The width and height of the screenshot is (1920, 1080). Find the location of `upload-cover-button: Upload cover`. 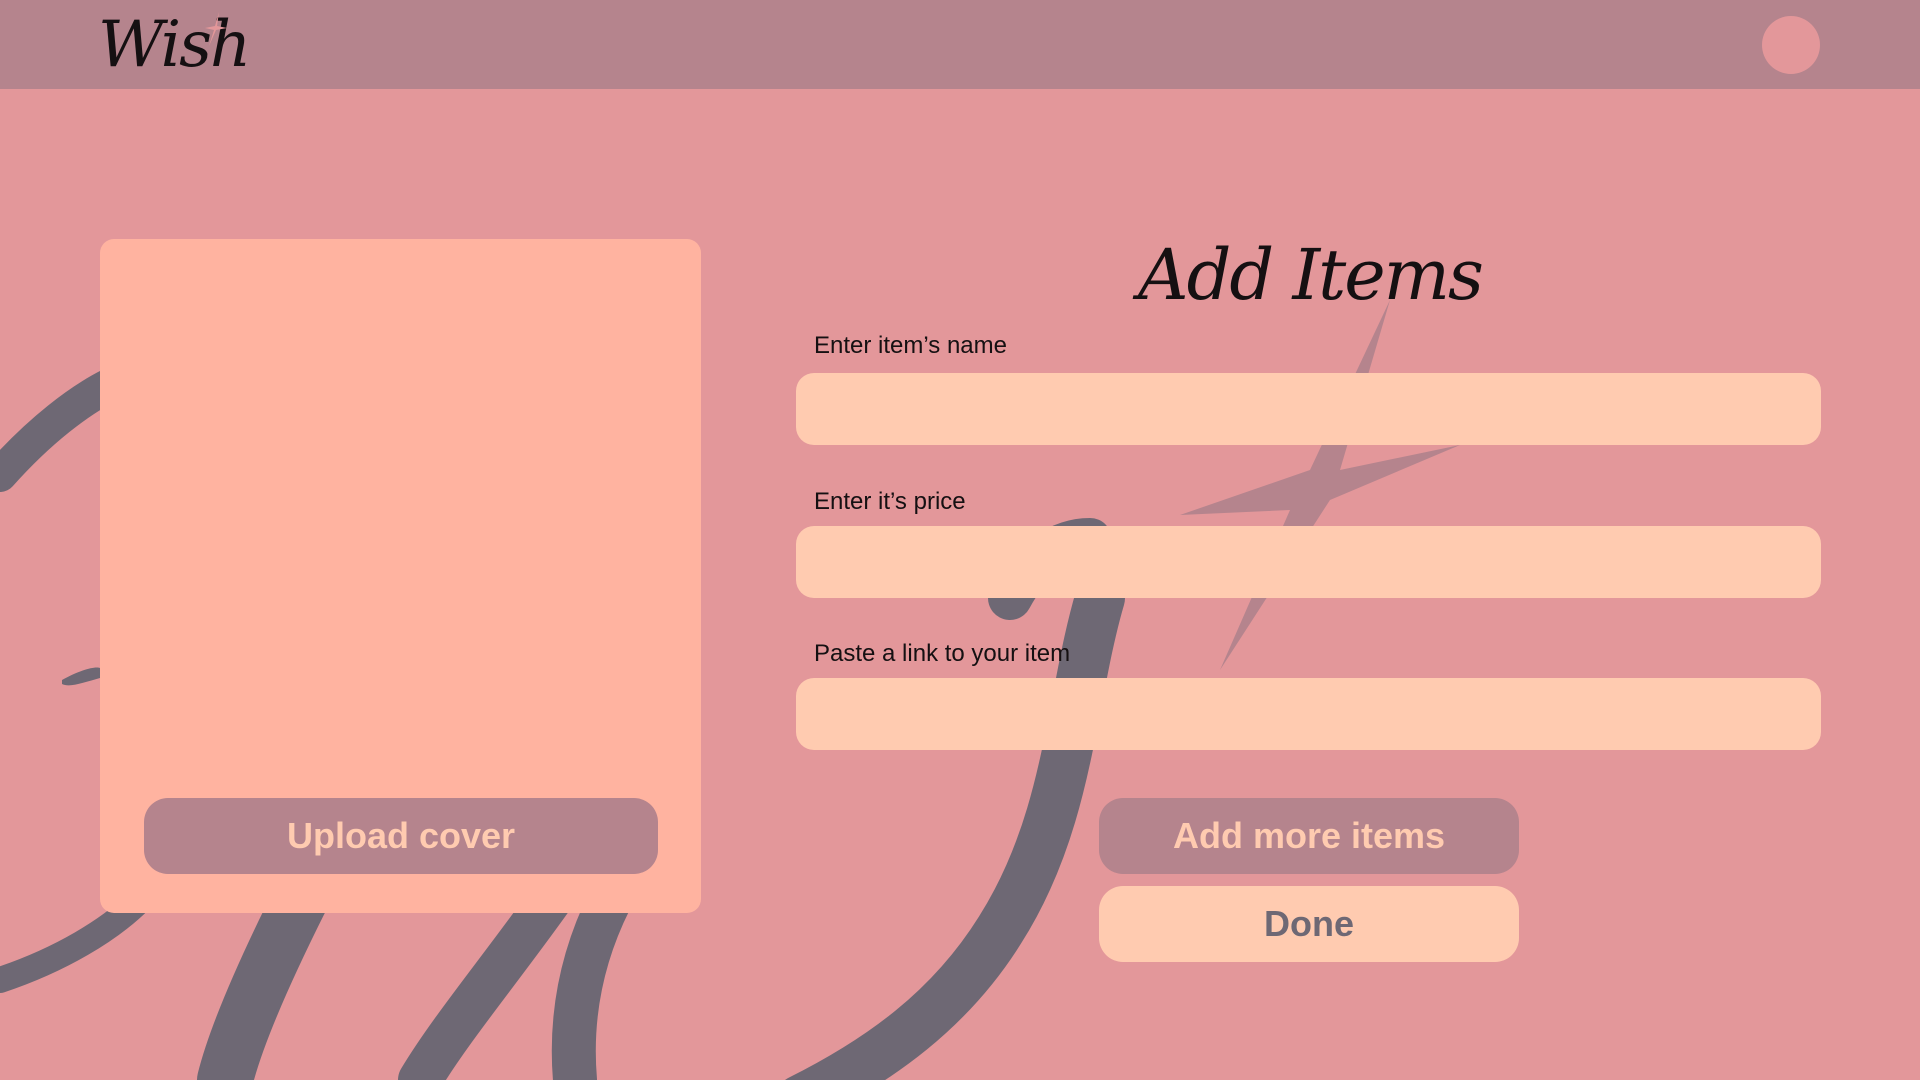

upload-cover-button: Upload cover is located at coordinates (401, 836).